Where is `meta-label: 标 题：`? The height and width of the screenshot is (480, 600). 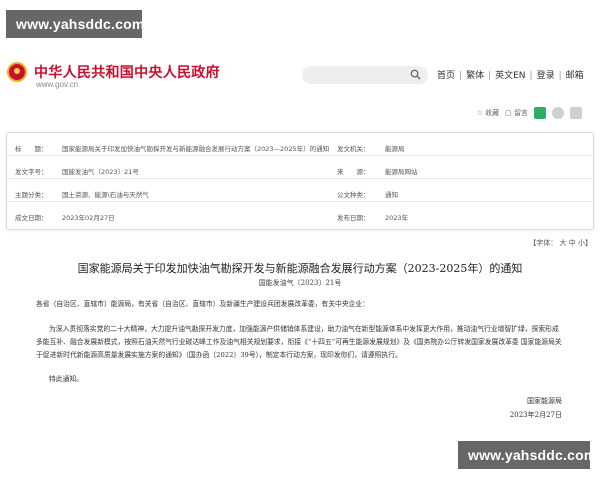 meta-label: 标 题： is located at coordinates (31, 149).